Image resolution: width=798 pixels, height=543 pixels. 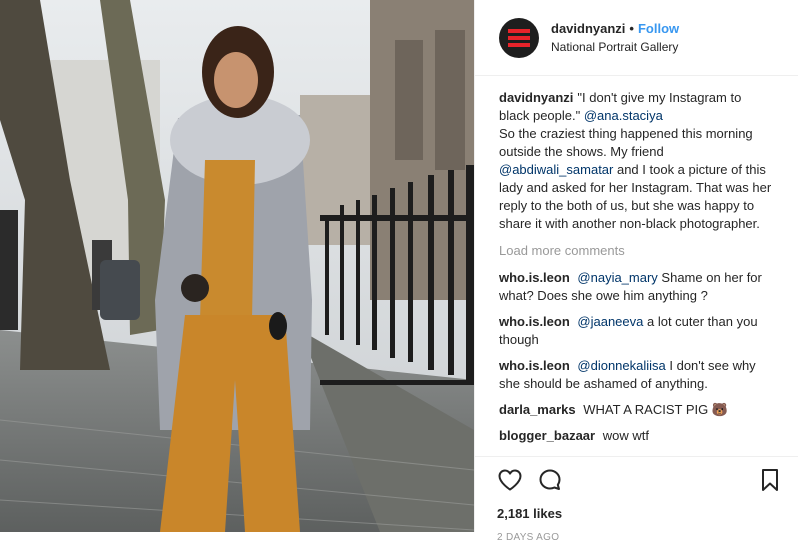 I want to click on post-timestamp: 2 DAYS AGO, so click(x=528, y=537).